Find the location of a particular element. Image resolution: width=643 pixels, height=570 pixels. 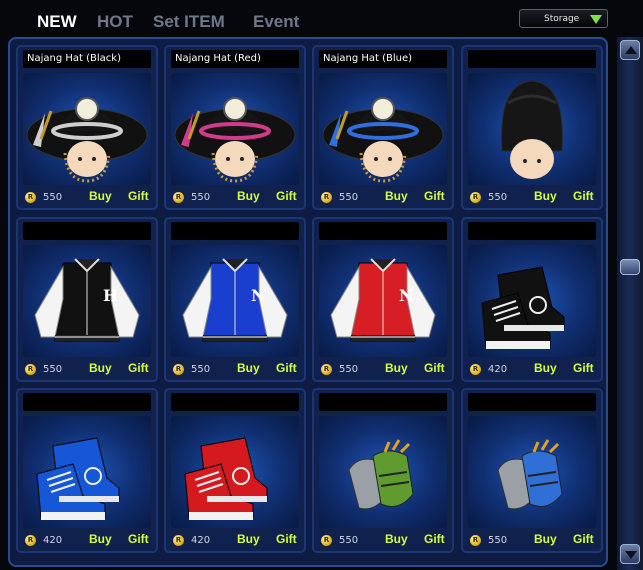

vertical-scrollbar is located at coordinates (630, 303).